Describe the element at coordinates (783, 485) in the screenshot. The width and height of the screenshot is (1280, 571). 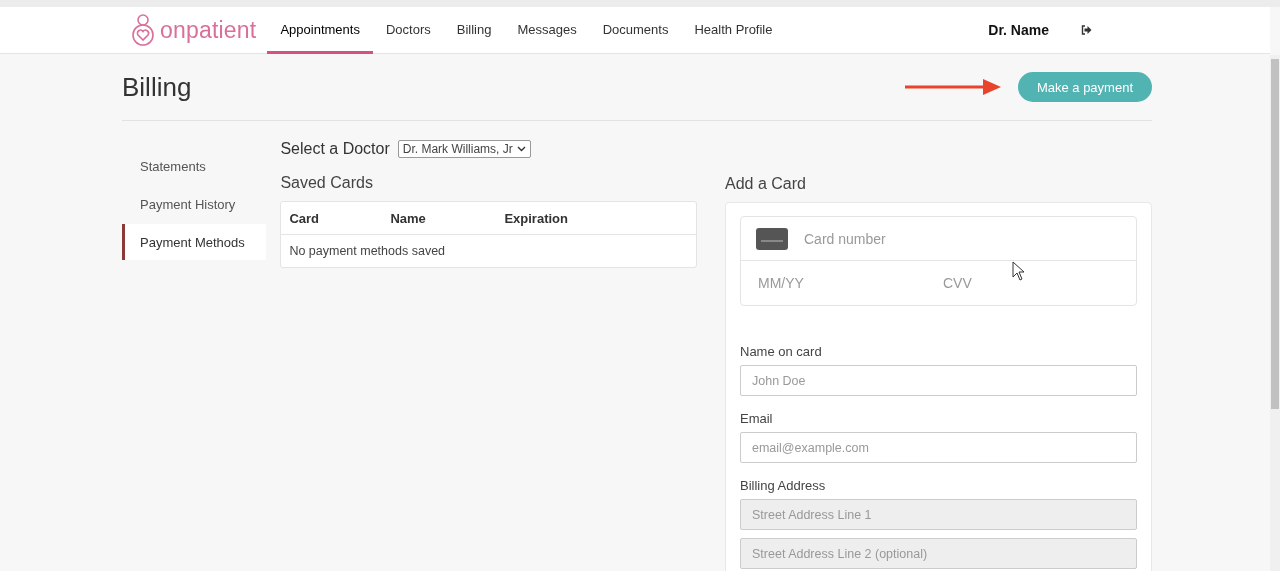
I see `field-label: Billing Address` at that location.